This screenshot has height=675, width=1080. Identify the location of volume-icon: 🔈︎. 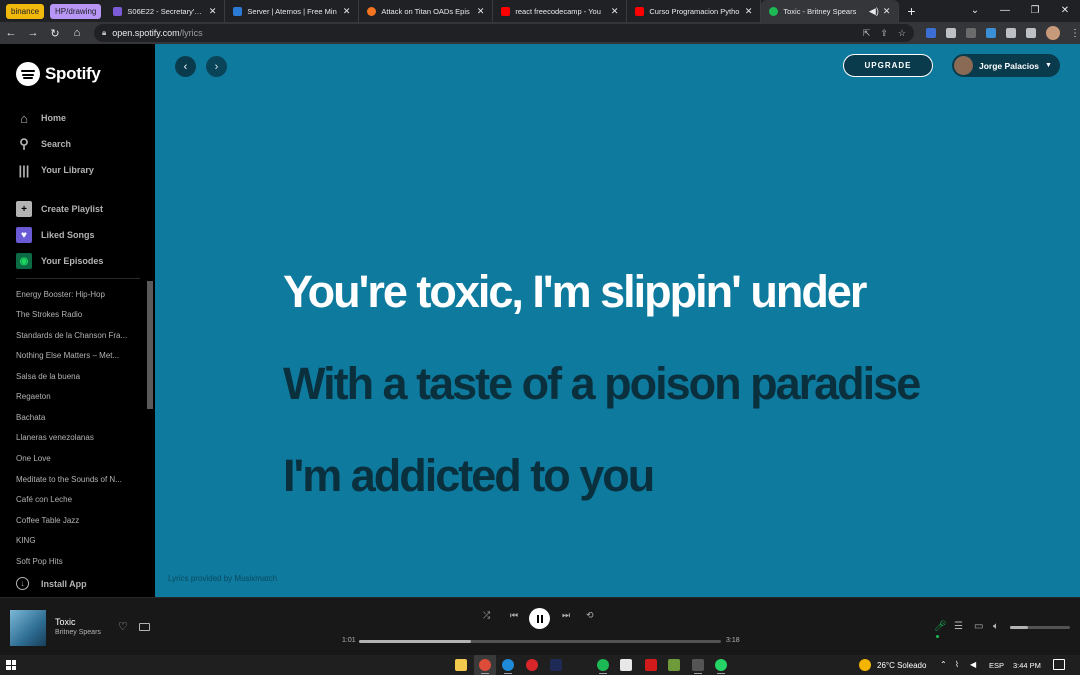
(996, 626).